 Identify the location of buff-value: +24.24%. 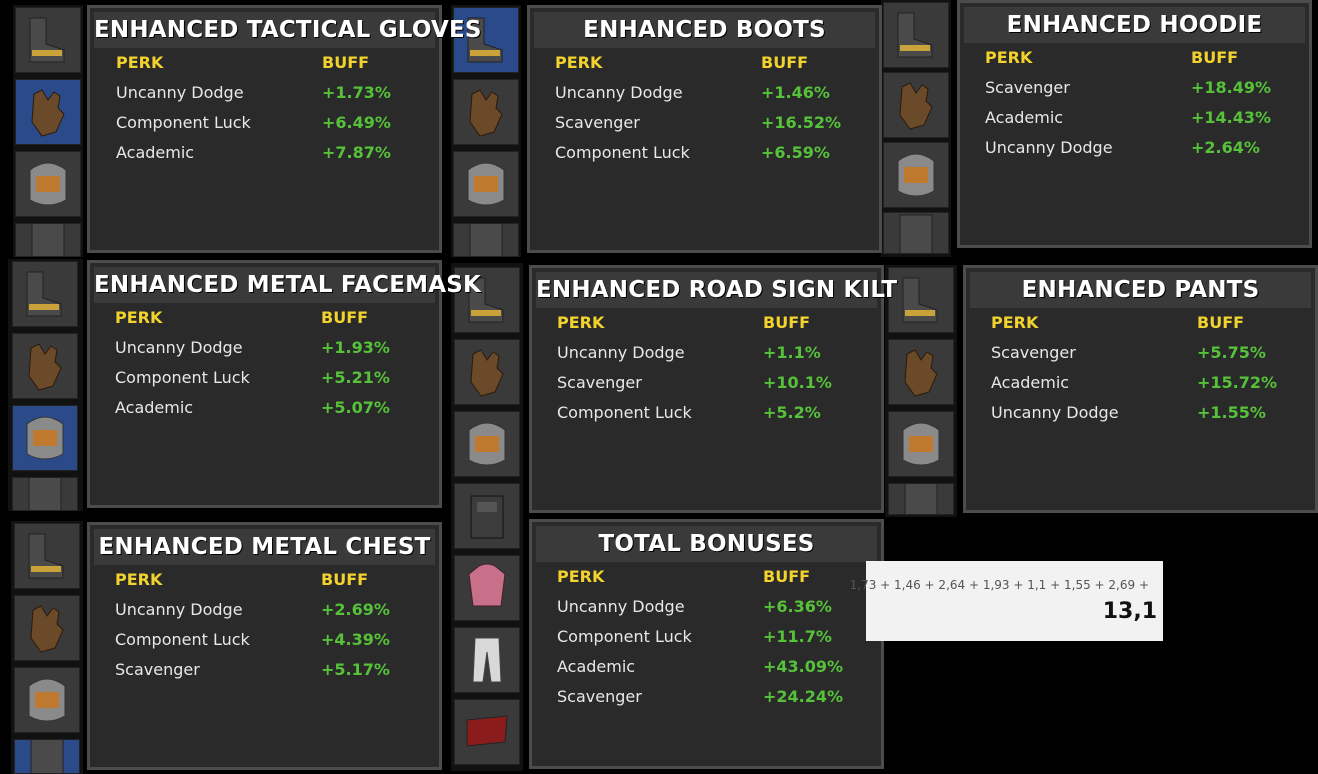
(803, 696).